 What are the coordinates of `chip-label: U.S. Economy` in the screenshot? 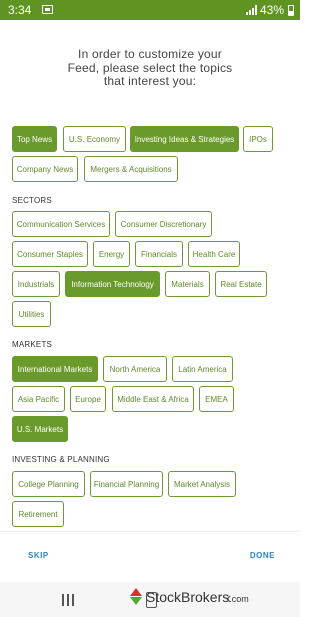 It's located at (94, 139).